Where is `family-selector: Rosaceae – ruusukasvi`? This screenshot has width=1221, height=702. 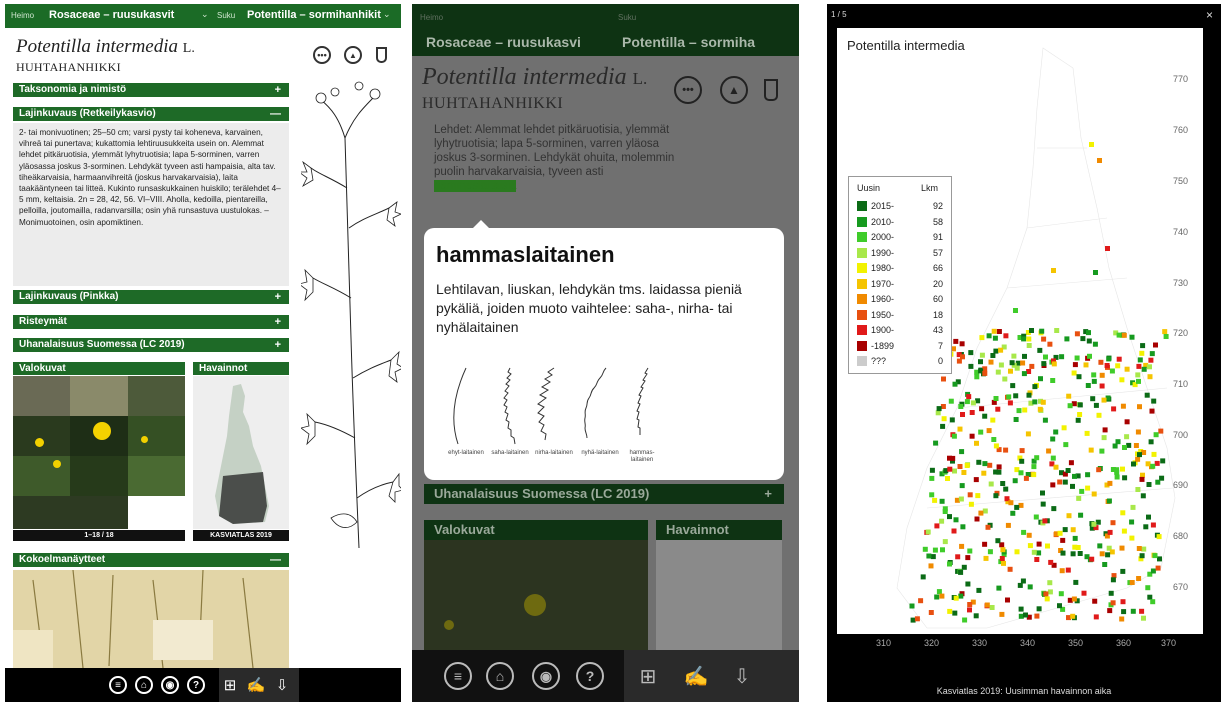 family-selector: Rosaceae – ruusukasvi is located at coordinates (503, 42).